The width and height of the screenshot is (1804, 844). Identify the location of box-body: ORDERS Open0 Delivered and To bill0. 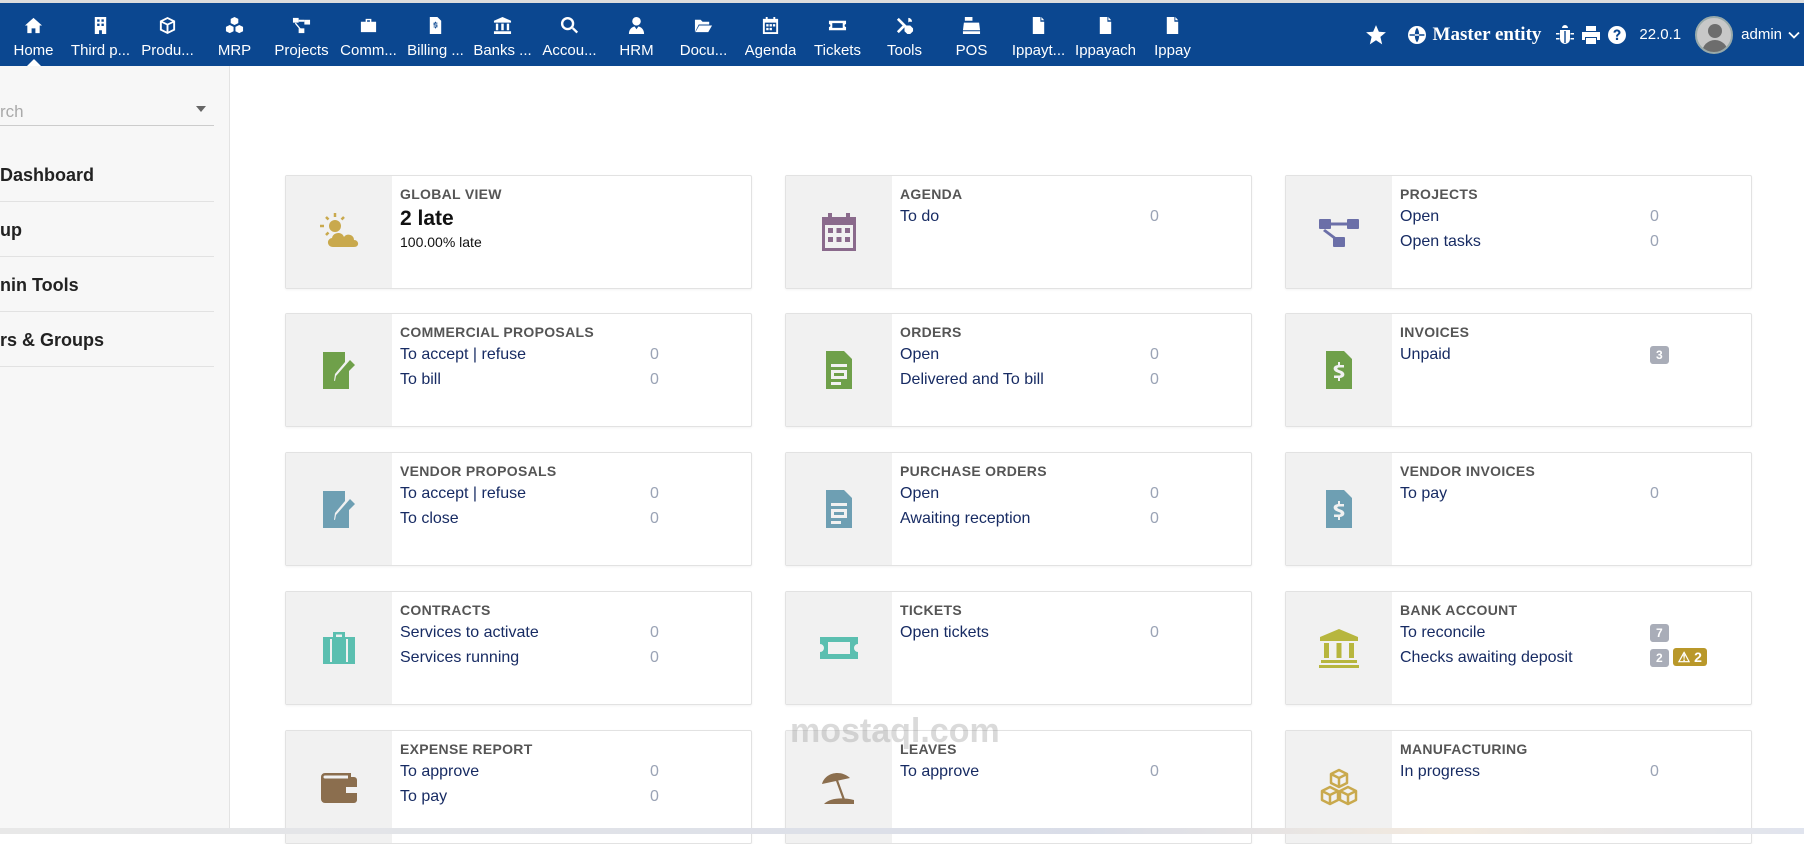
(1071, 357).